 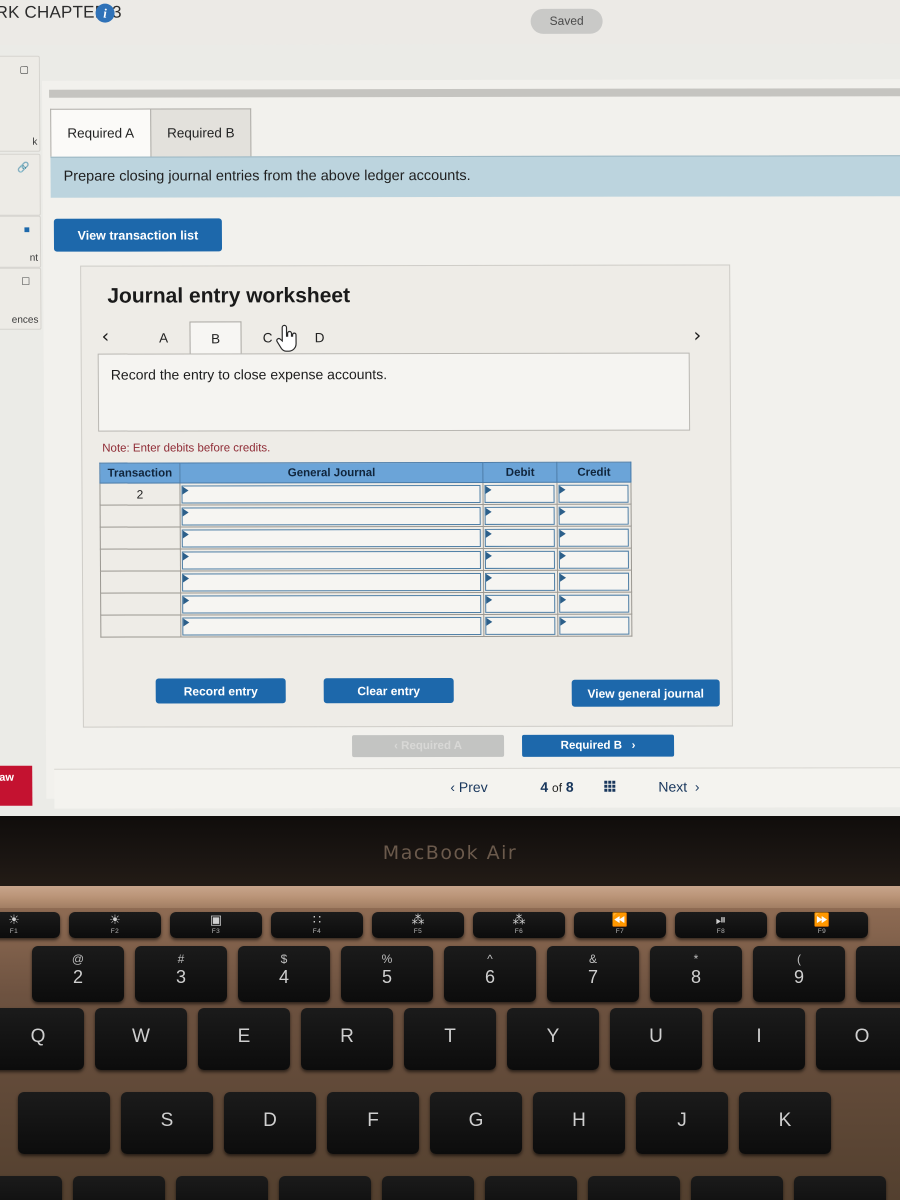 I want to click on key-f5: ⁂ F5, so click(x=418, y=925).